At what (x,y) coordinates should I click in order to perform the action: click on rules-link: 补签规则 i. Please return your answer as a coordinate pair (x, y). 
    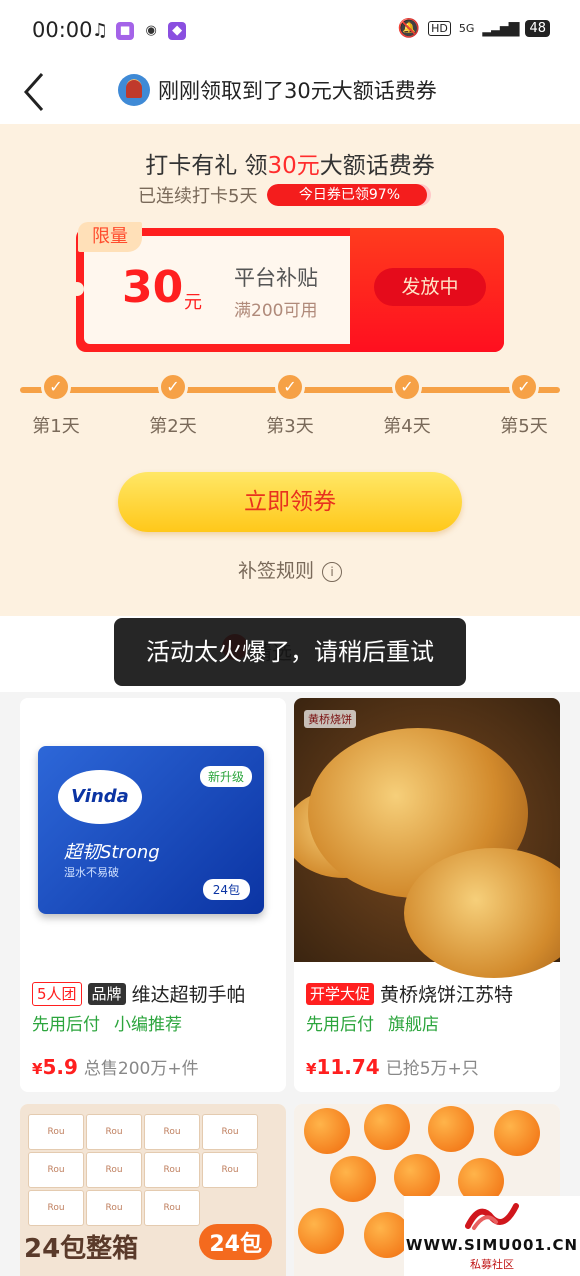
    Looking at the image, I should click on (290, 569).